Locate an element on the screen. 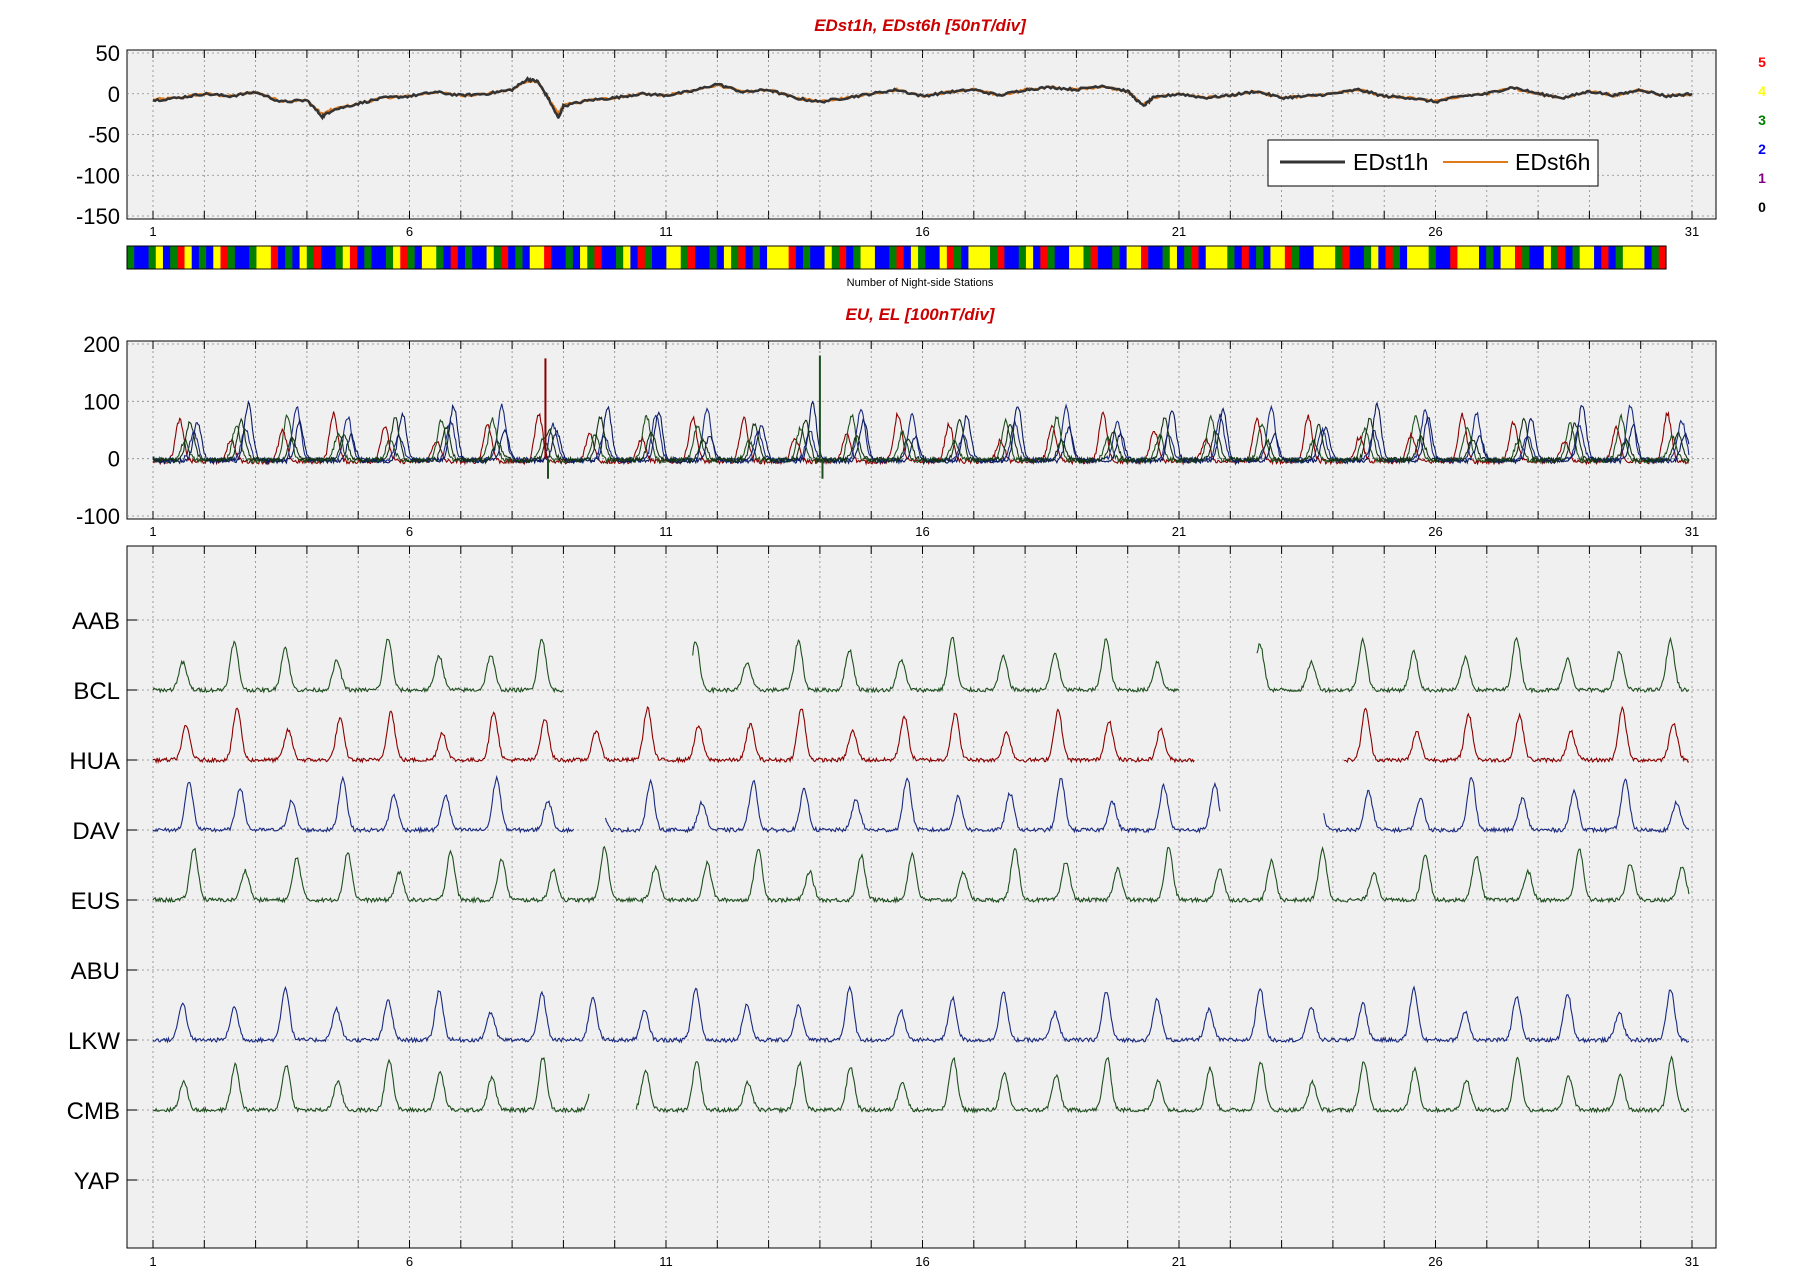 The width and height of the screenshot is (1801, 1268). color-scale-label-5: 5 is located at coordinates (1762, 62).